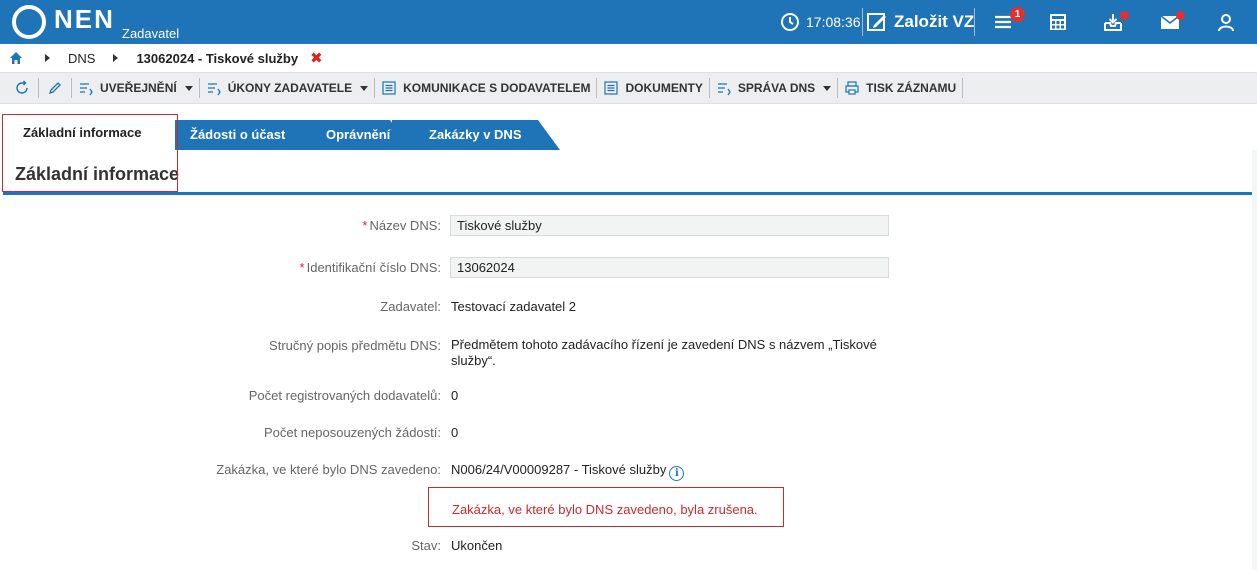 This screenshot has width=1257, height=570. I want to click on publish-menu-button: UVEŘEJNĚNÍ, so click(135, 88).